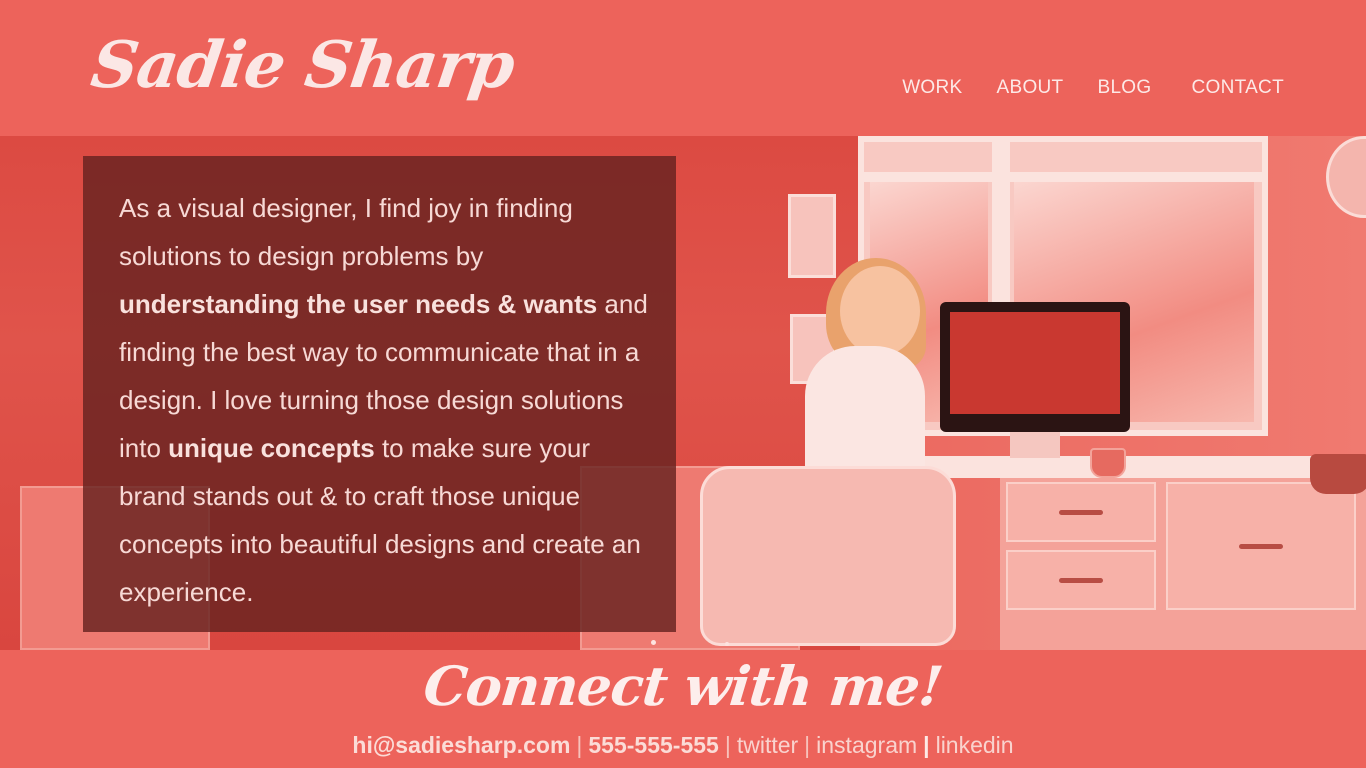 Image resolution: width=1366 pixels, height=768 pixels. What do you see at coordinates (358, 304) in the screenshot?
I see `intro-highlight: understanding the user needs & wants` at bounding box center [358, 304].